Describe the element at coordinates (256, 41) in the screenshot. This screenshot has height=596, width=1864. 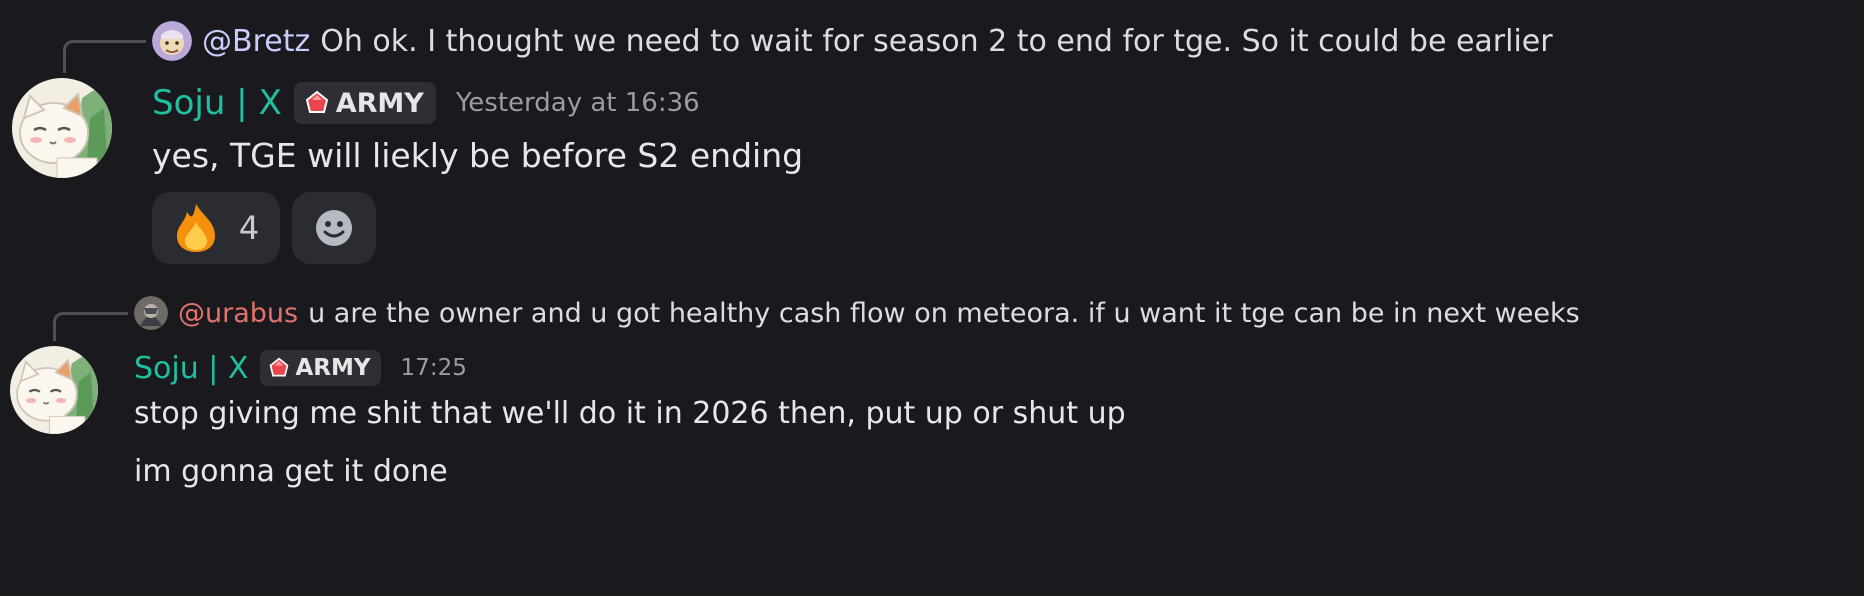
I see `reply-mention: @Bretz` at that location.